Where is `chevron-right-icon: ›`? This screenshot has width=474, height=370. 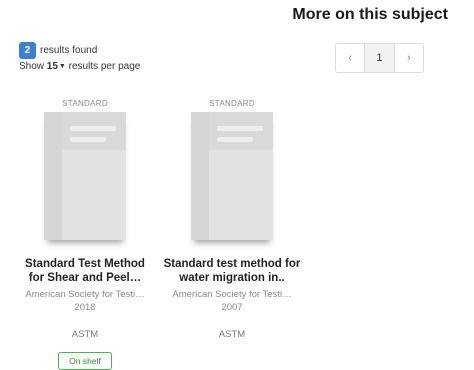
chevron-right-icon: › is located at coordinates (409, 58).